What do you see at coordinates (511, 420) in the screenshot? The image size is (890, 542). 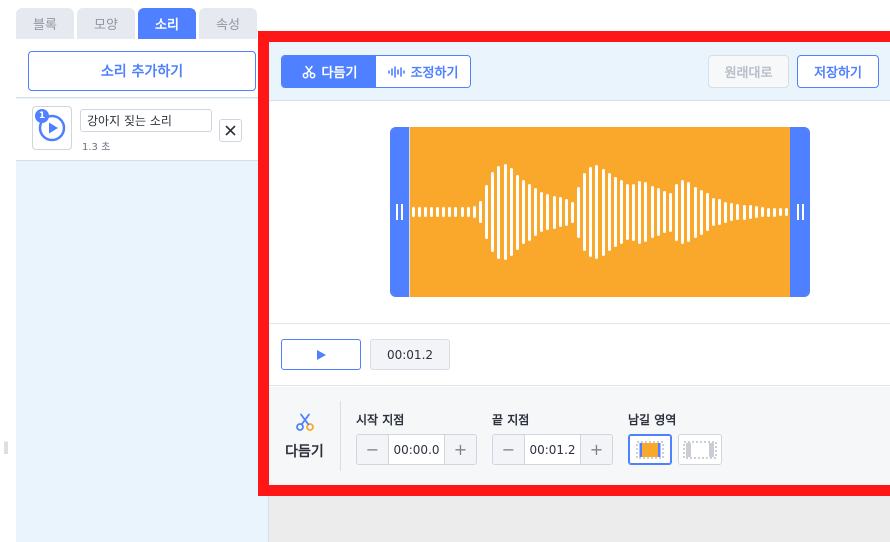 I see `end-point-label: 끝 지점` at bounding box center [511, 420].